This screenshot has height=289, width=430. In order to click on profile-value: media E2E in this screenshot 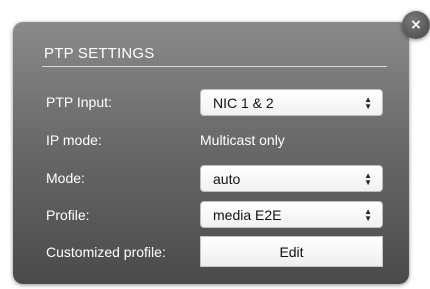, I will do `click(247, 214)`.